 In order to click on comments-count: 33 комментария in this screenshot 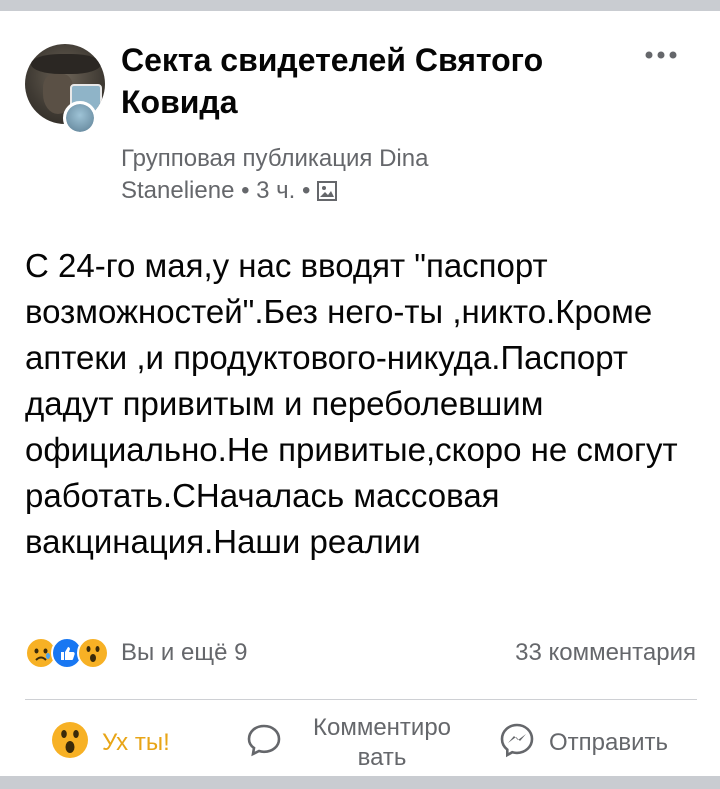, I will do `click(605, 653)`.